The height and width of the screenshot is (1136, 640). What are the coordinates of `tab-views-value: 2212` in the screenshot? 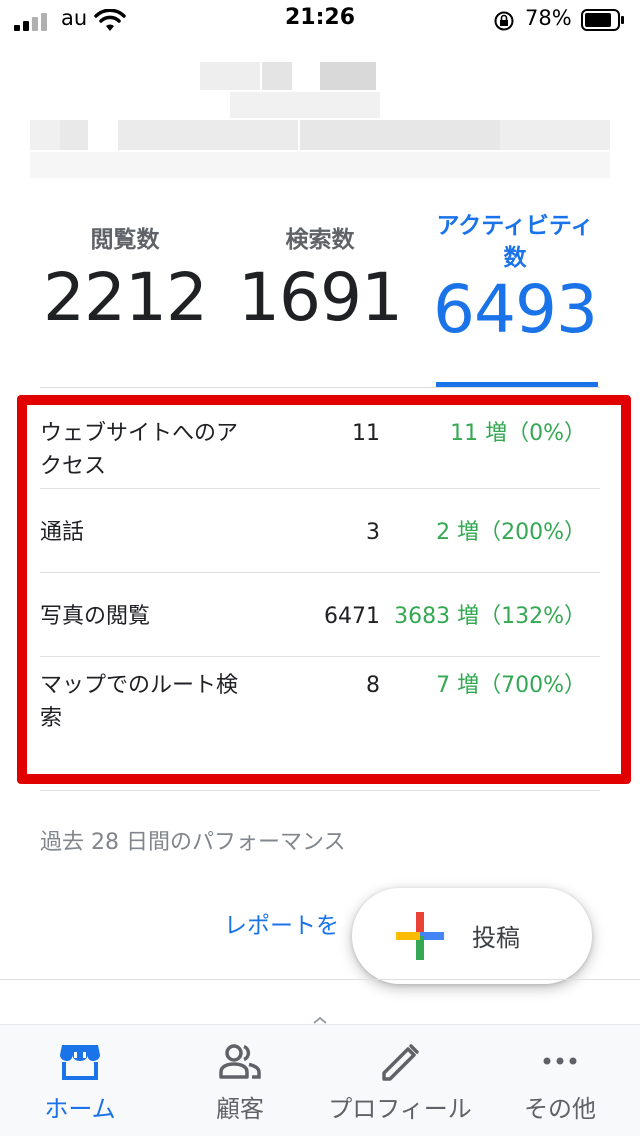 It's located at (125, 297).